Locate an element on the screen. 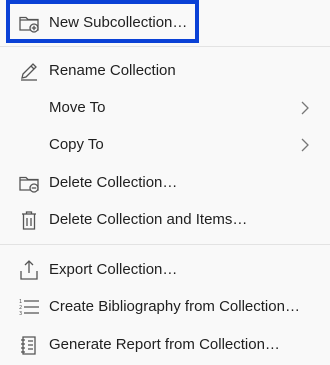 The width and height of the screenshot is (330, 365). menu-item-copy-to: Copy To is located at coordinates (165, 145).